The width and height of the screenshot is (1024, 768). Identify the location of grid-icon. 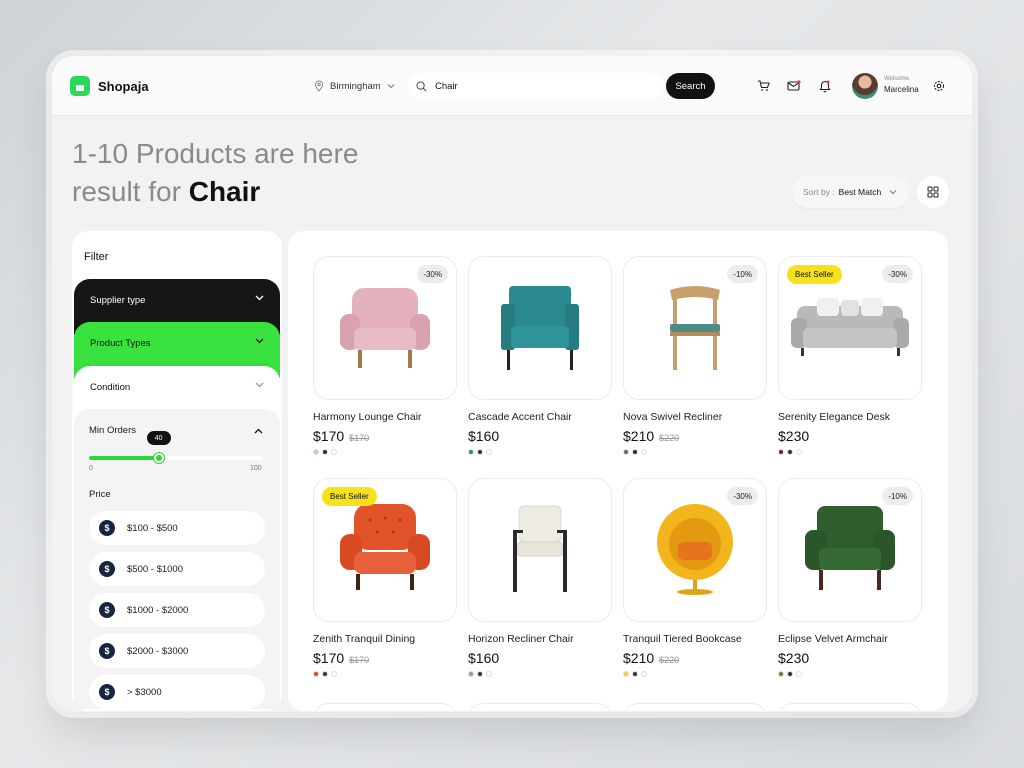
(933, 192).